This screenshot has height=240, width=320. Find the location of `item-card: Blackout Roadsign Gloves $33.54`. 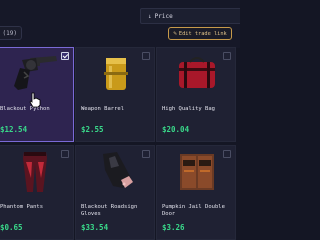

item-card: Blackout Roadsign Gloves $33.54 is located at coordinates (115, 192).